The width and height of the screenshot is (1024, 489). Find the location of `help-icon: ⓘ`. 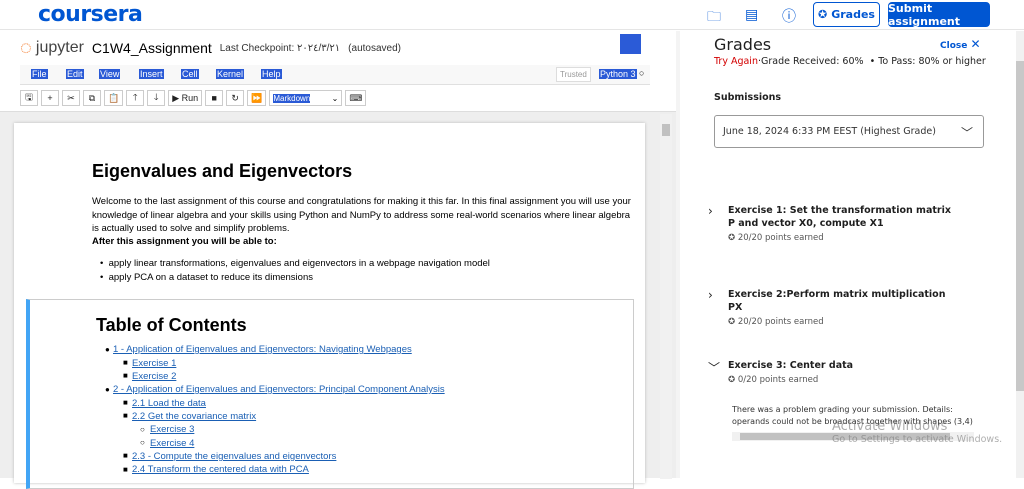

help-icon: ⓘ is located at coordinates (789, 16).